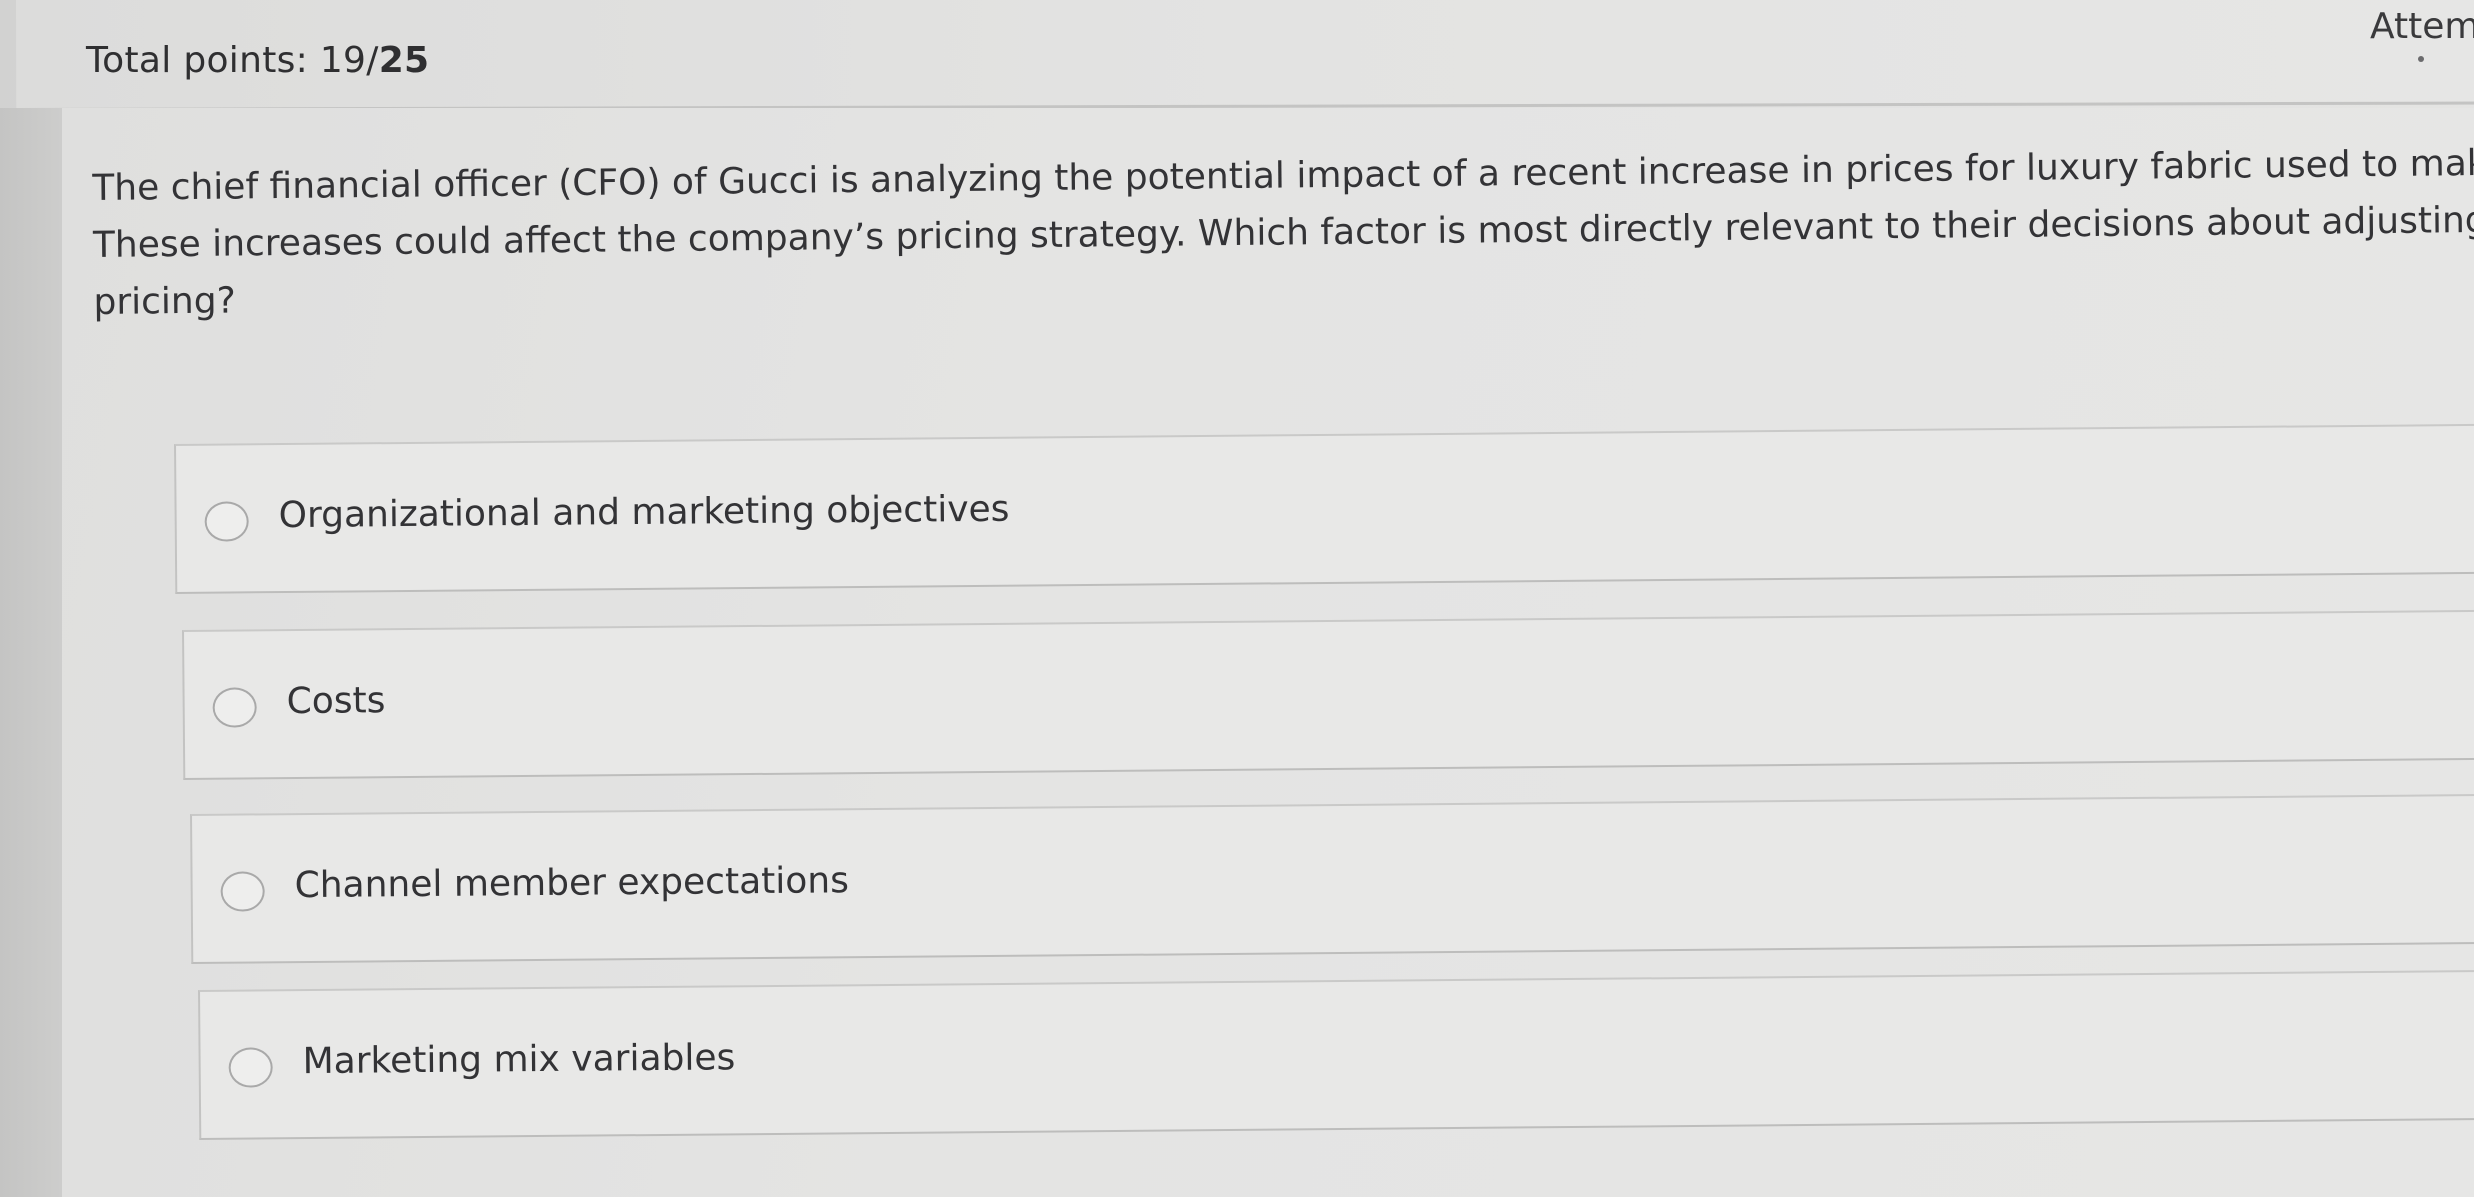 The height and width of the screenshot is (1197, 2474). I want to click on answer-option-label: Costs, so click(336, 701).